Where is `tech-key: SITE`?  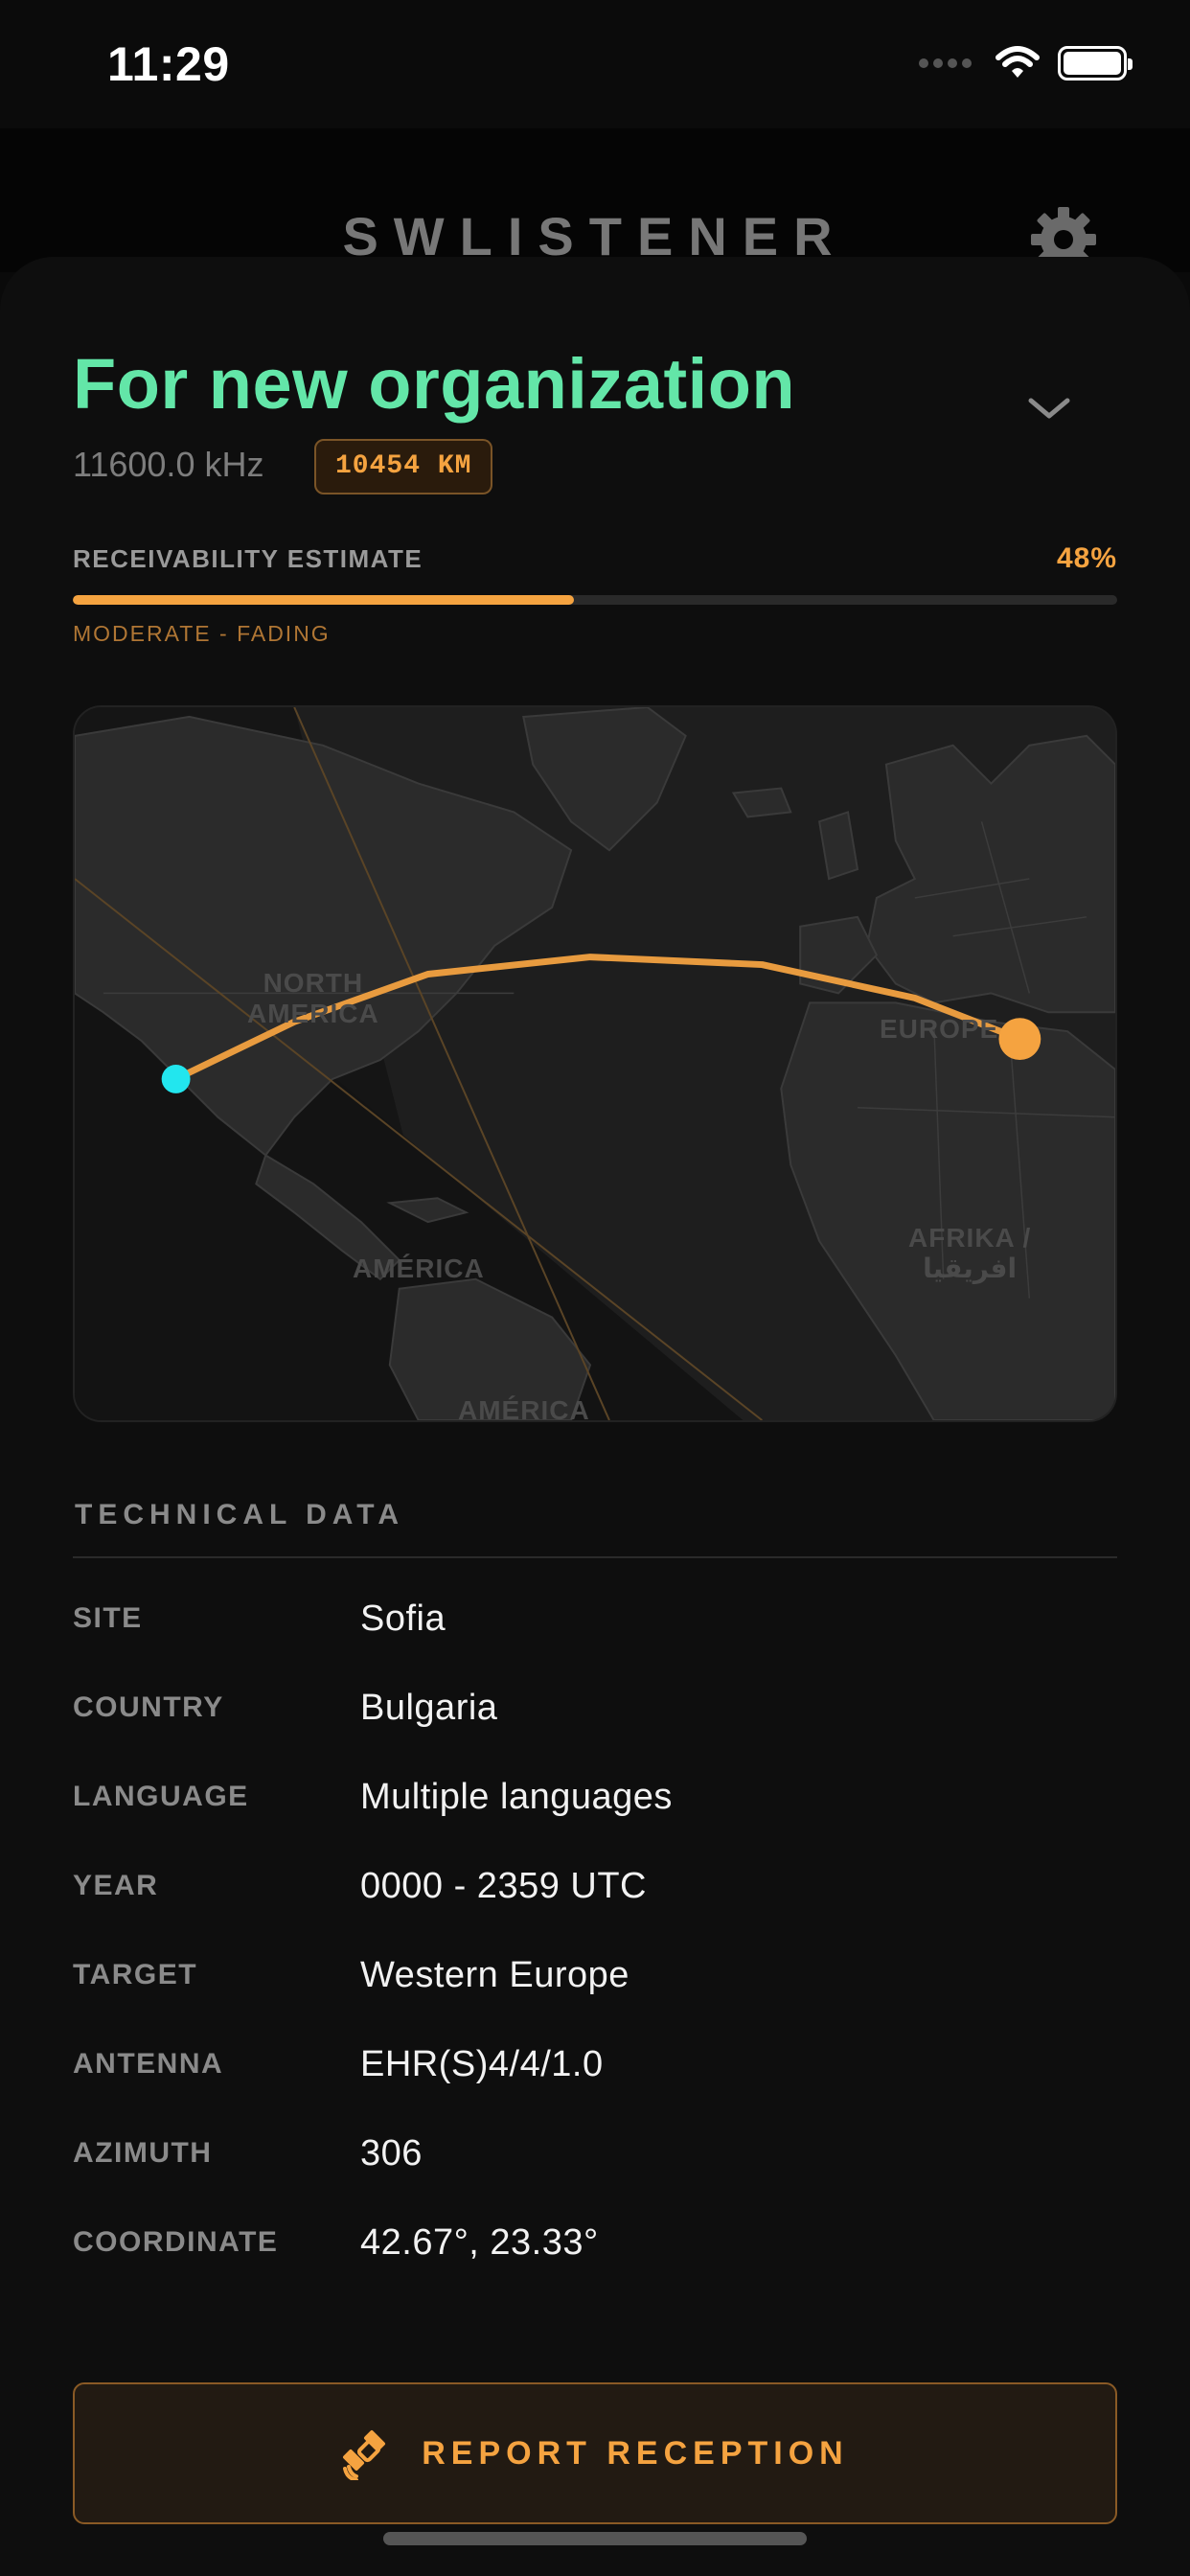 tech-key: SITE is located at coordinates (108, 1618).